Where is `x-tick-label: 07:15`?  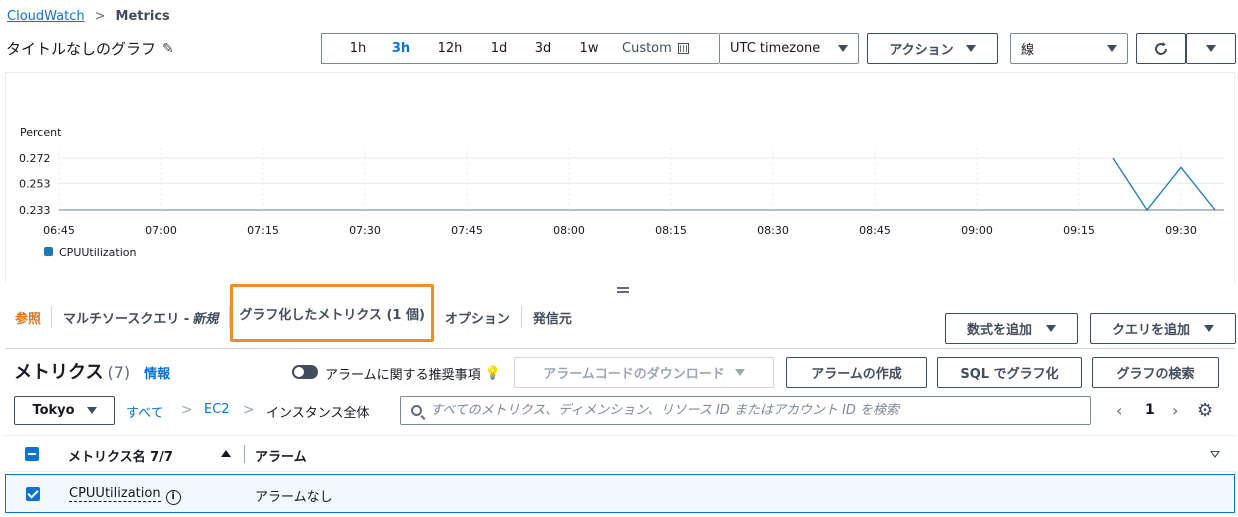 x-tick-label: 07:15 is located at coordinates (263, 230).